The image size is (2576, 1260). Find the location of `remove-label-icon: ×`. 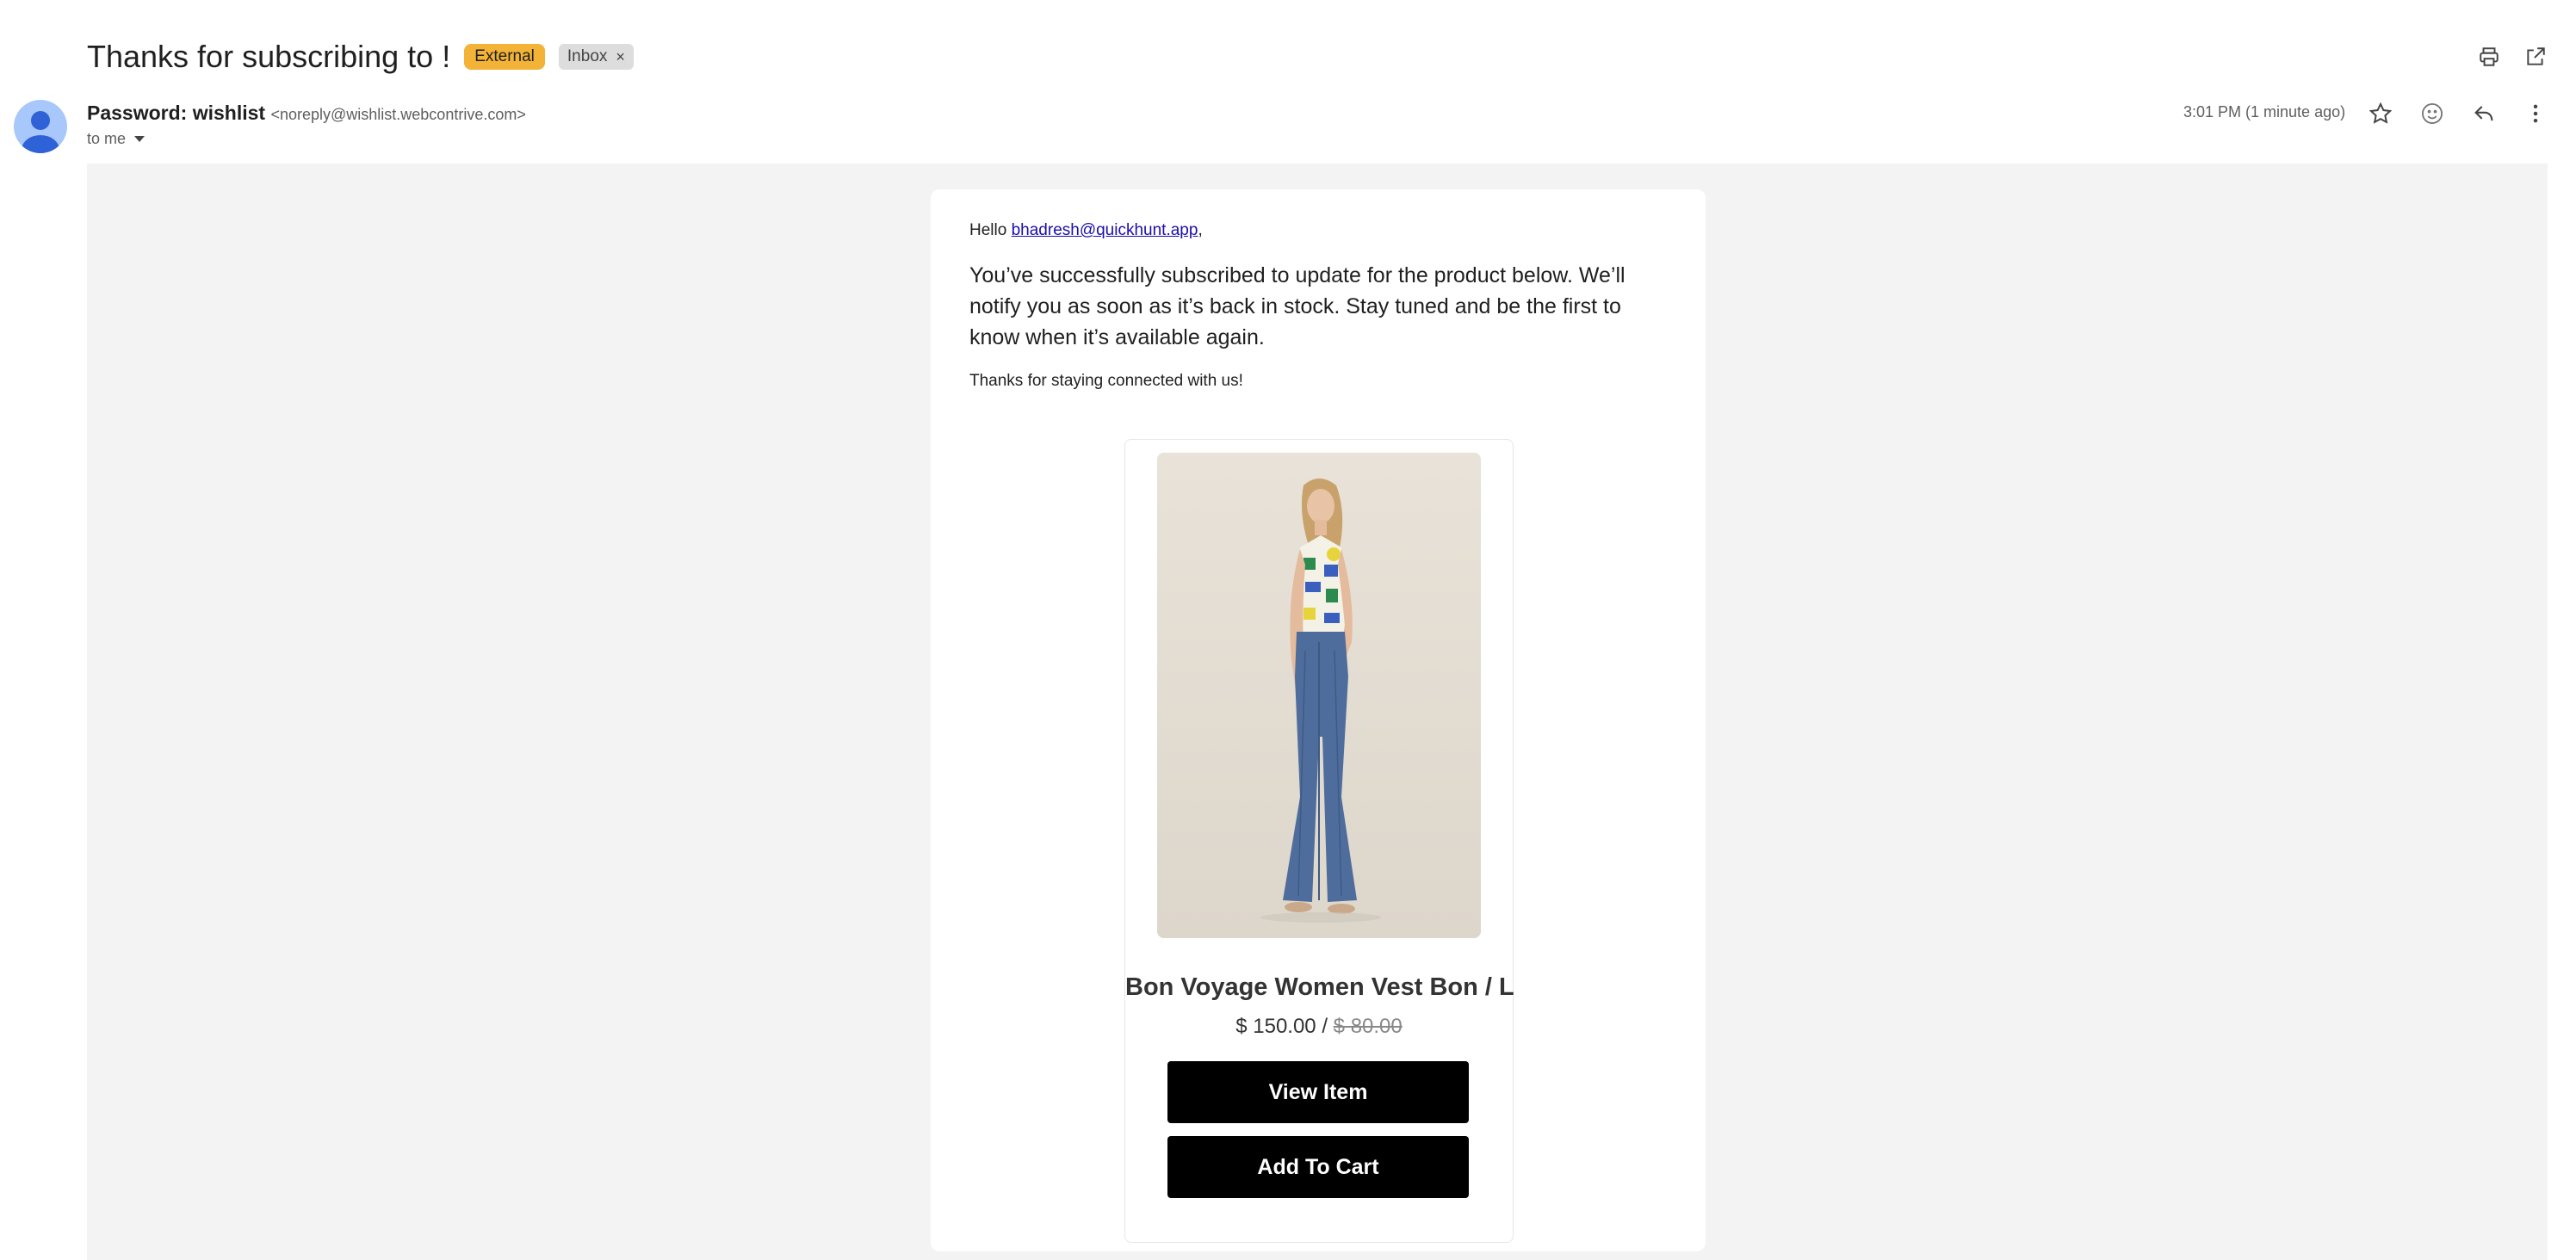

remove-label-icon: × is located at coordinates (620, 57).